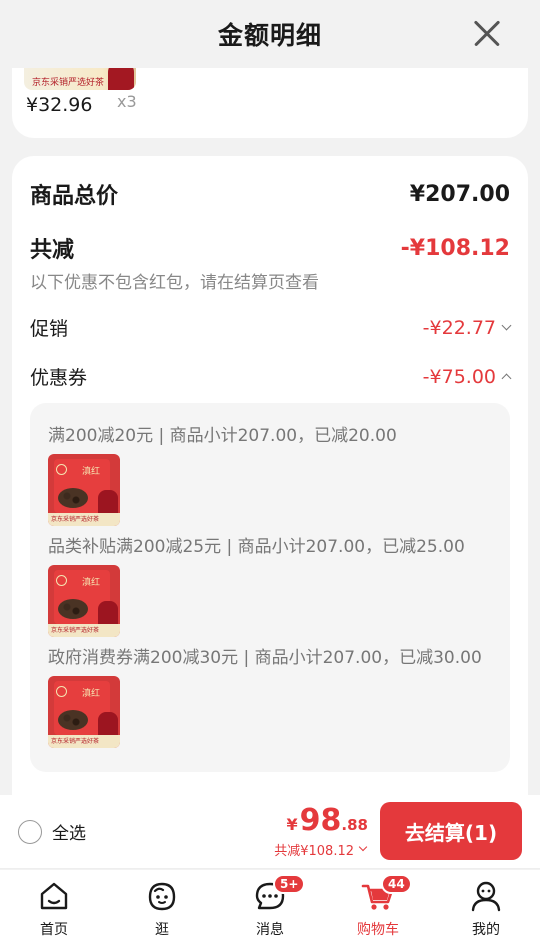  I want to click on promo-label: 促销, so click(49, 329).